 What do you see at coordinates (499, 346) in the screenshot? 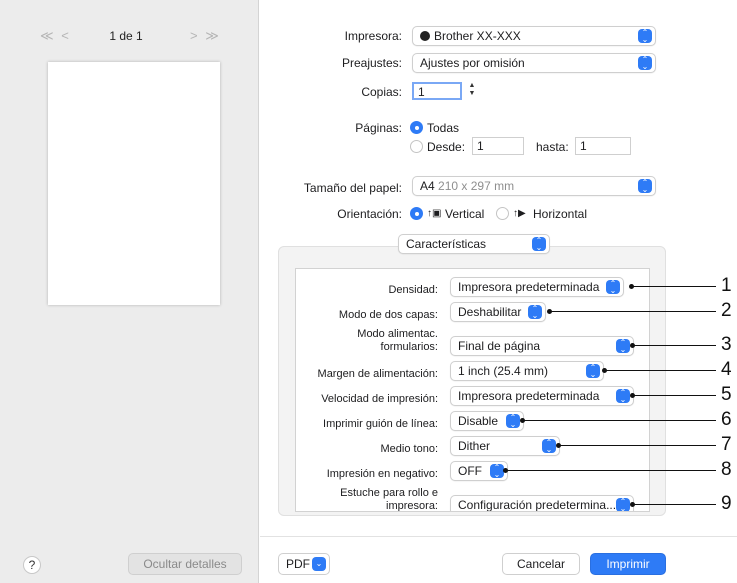
I see `feature-value-form-feed: Final de página` at bounding box center [499, 346].